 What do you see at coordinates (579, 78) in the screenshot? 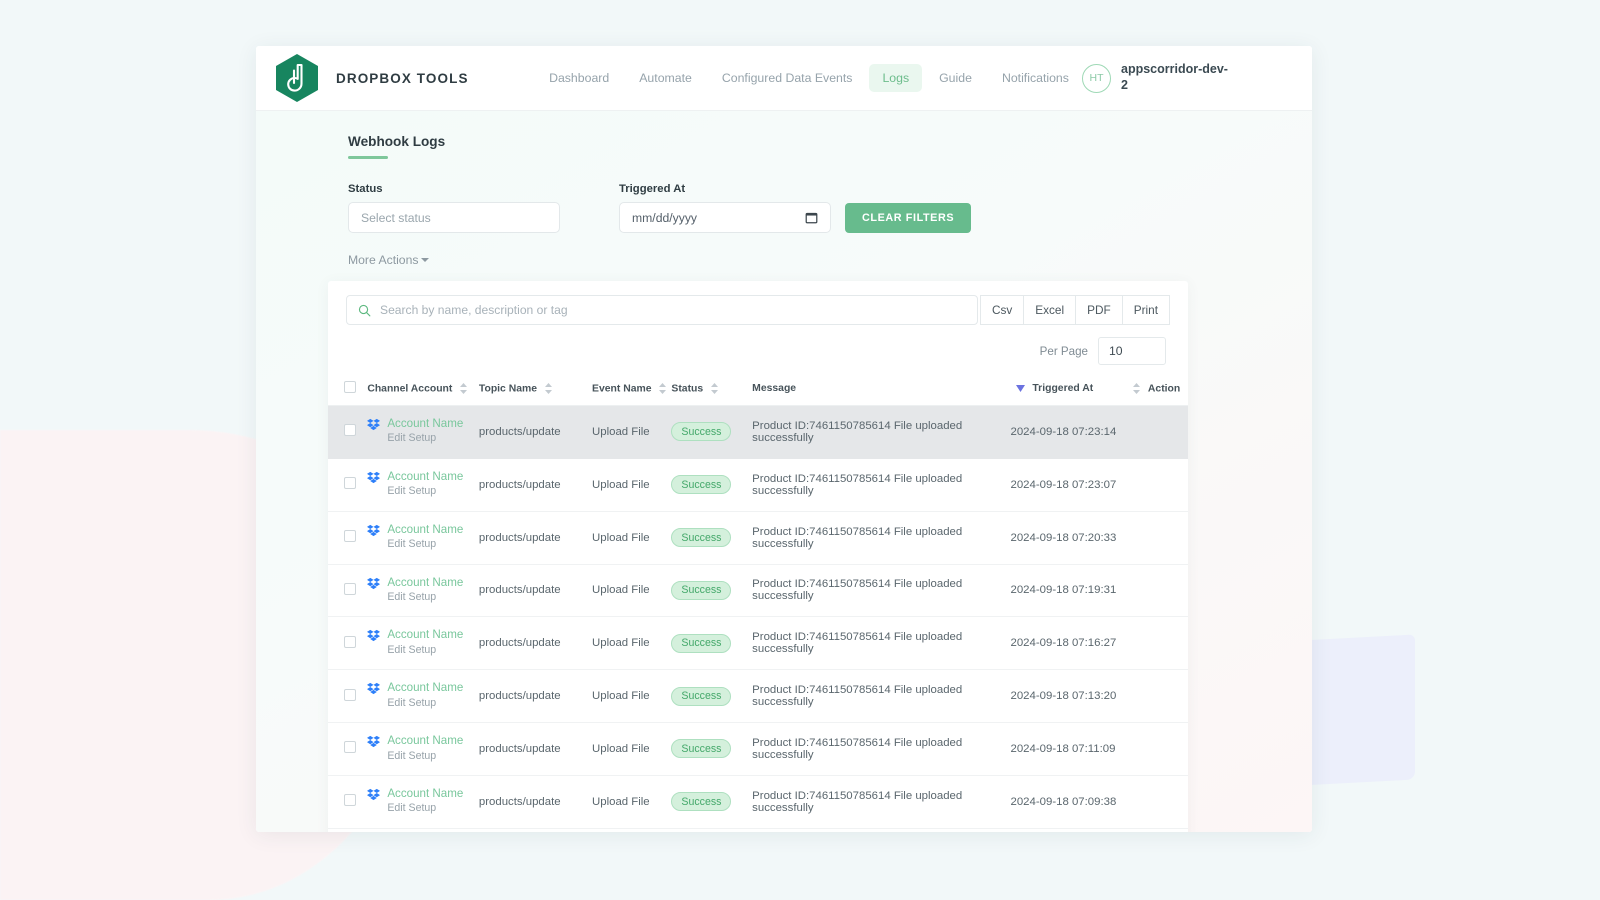
I see `nav-item-dashboard: Dashboard` at bounding box center [579, 78].